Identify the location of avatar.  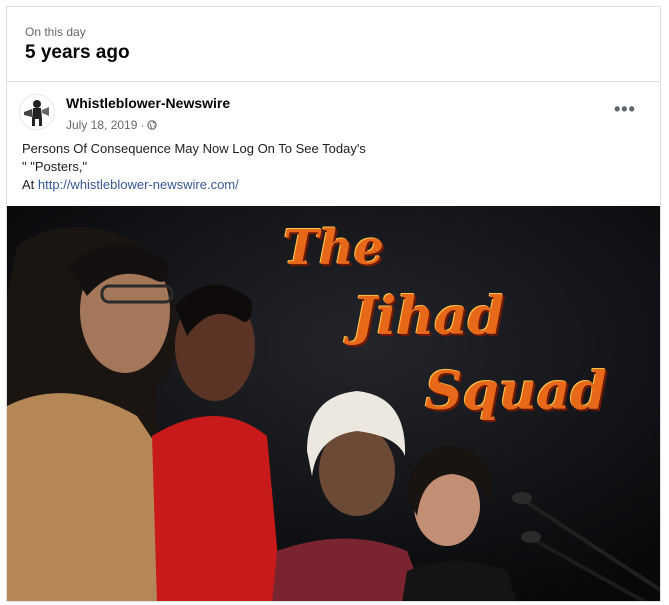
(37, 112).